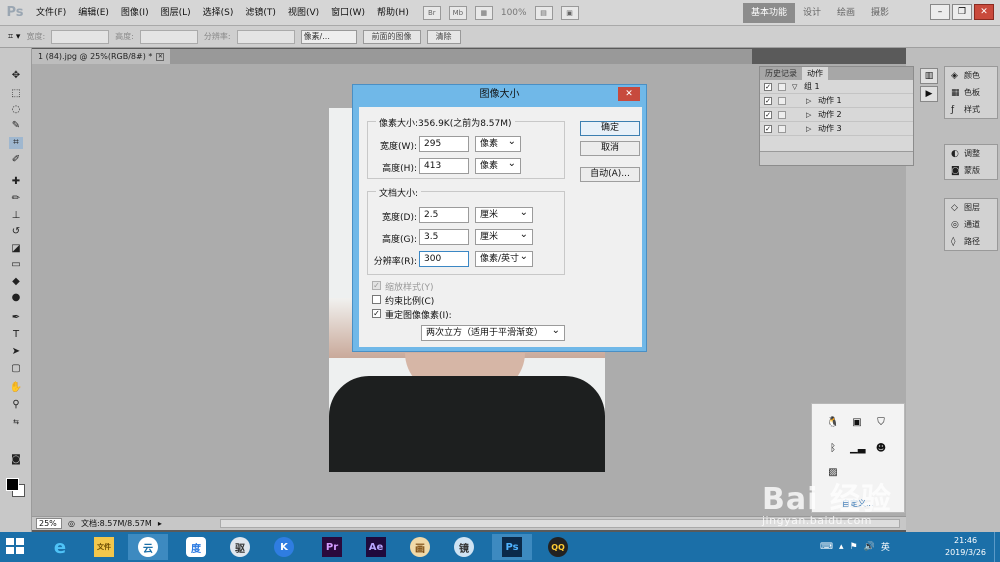  Describe the element at coordinates (984, 12) in the screenshot. I see `close-window-button: ✕` at that location.